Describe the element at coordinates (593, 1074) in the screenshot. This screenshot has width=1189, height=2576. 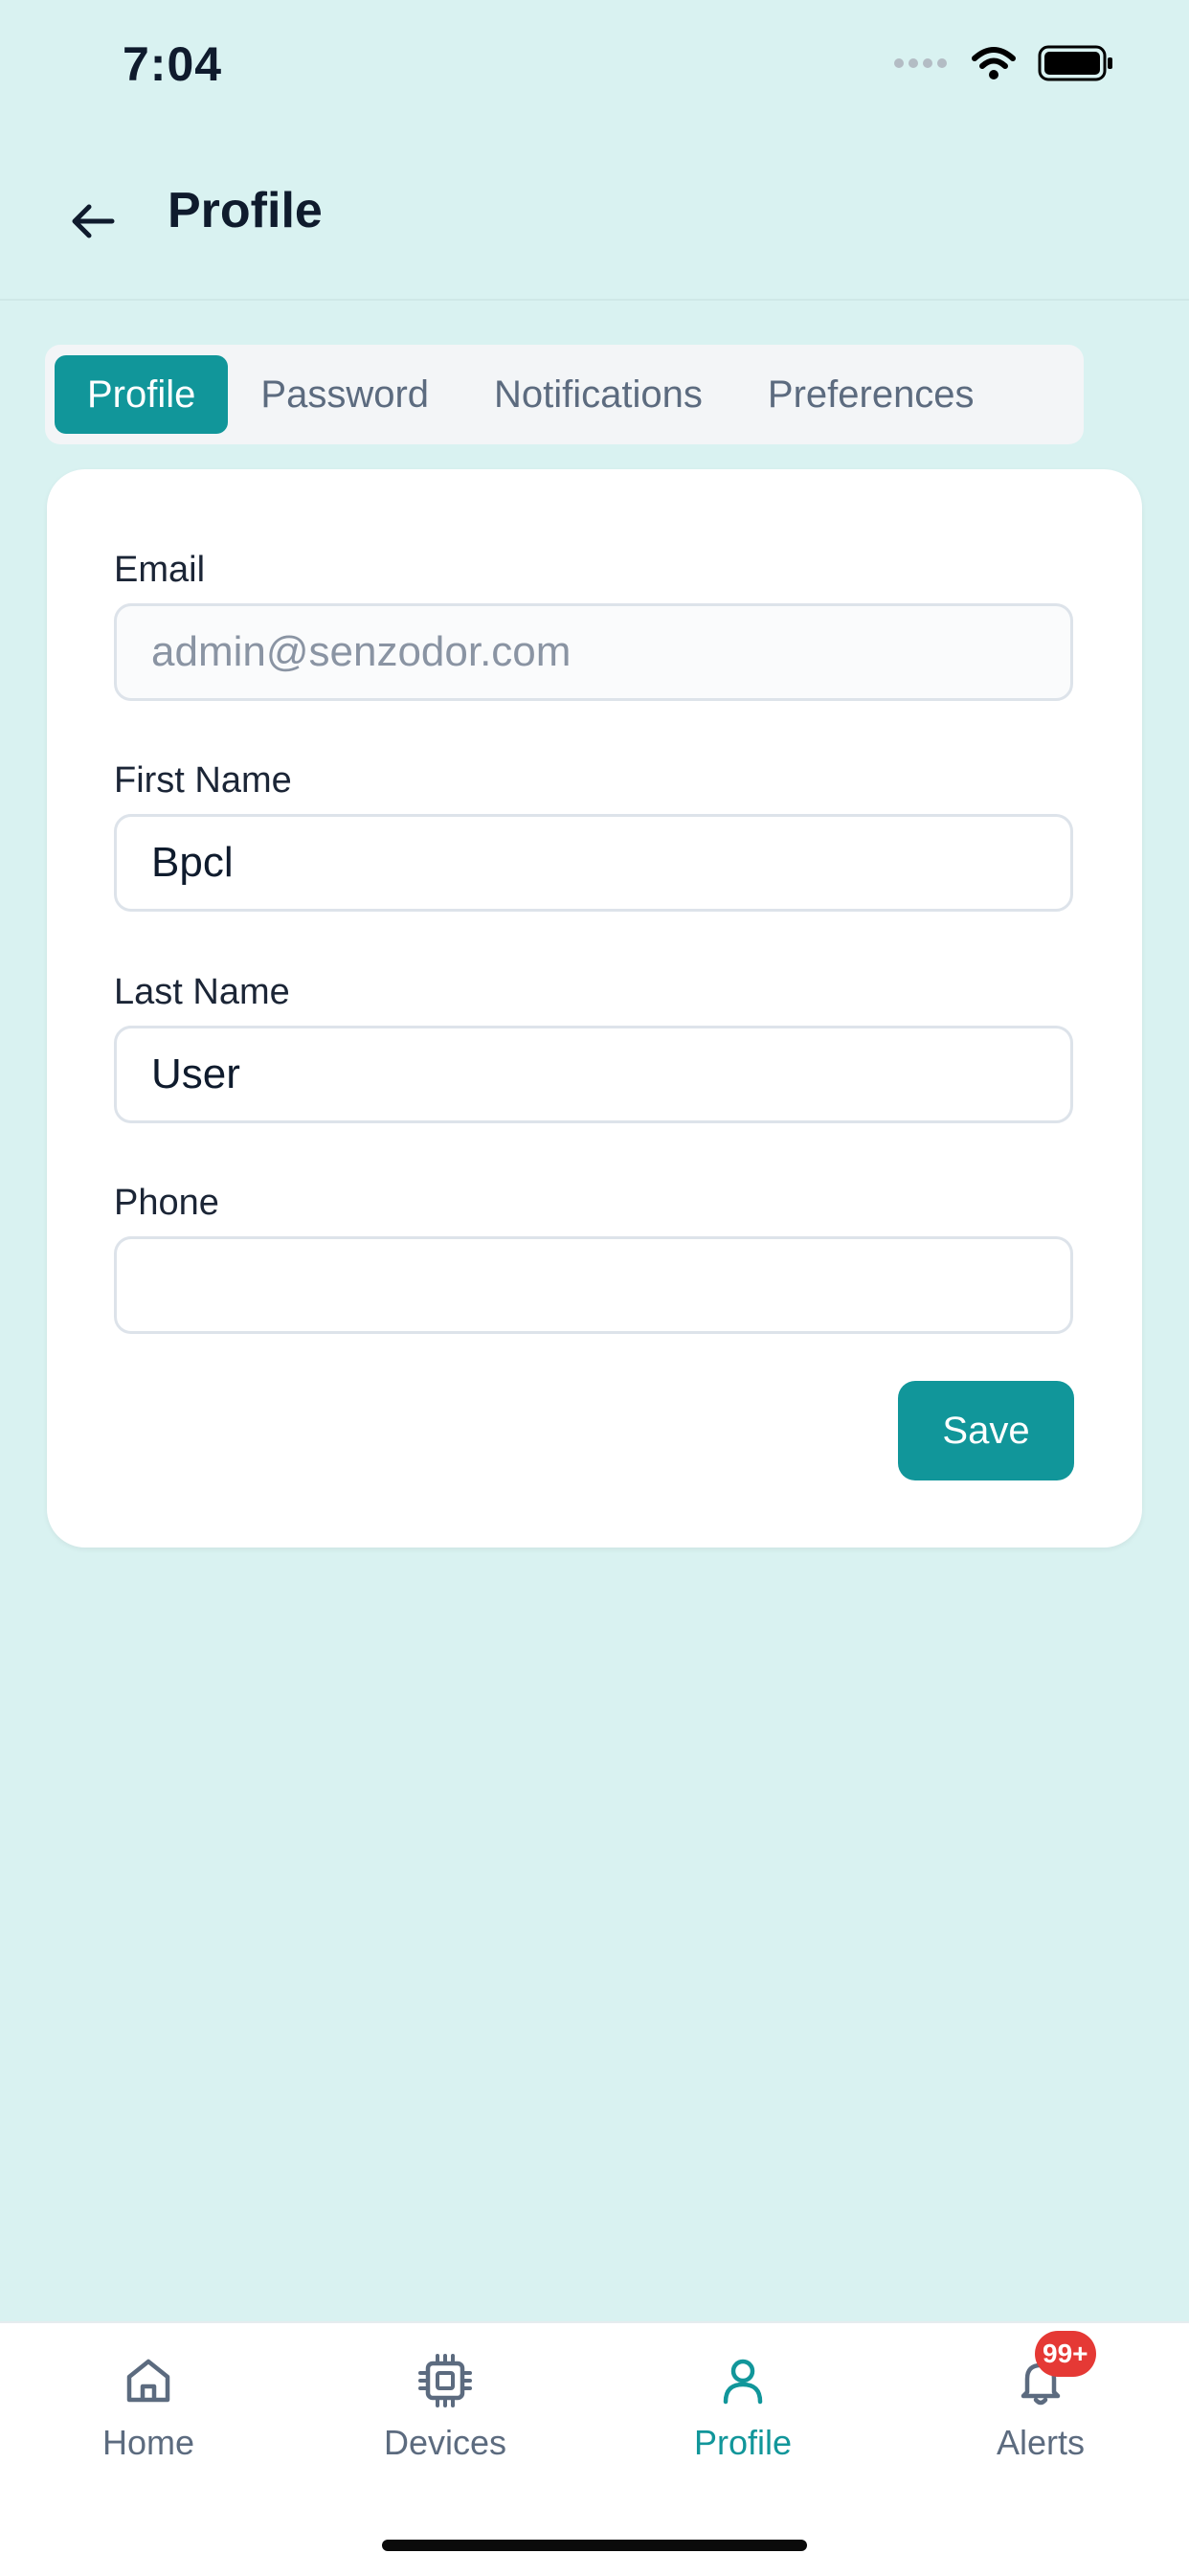
I see `last-name-field` at that location.